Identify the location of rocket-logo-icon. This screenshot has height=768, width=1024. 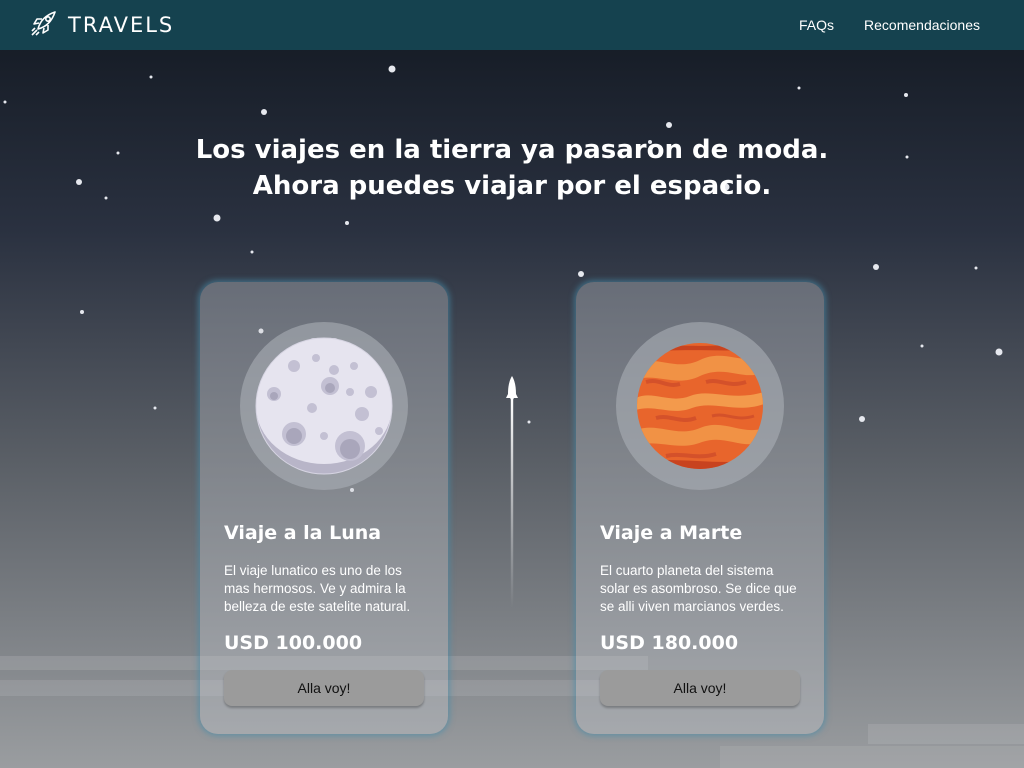
(44, 25).